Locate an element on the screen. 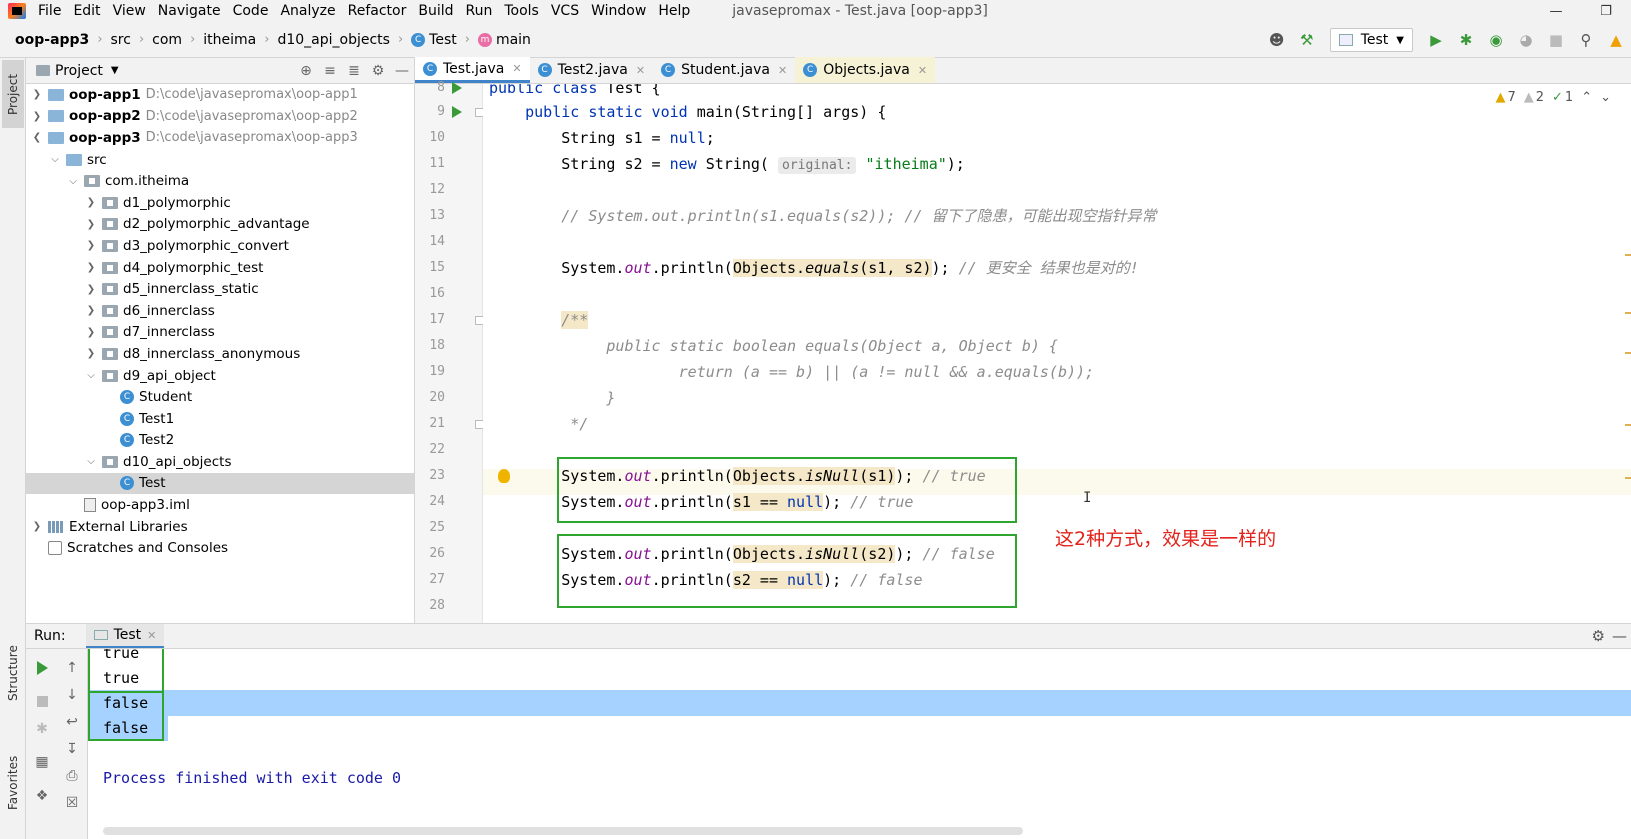 This screenshot has height=839, width=1631. tree-item: ❯ d6_innerclass is located at coordinates (220, 311).